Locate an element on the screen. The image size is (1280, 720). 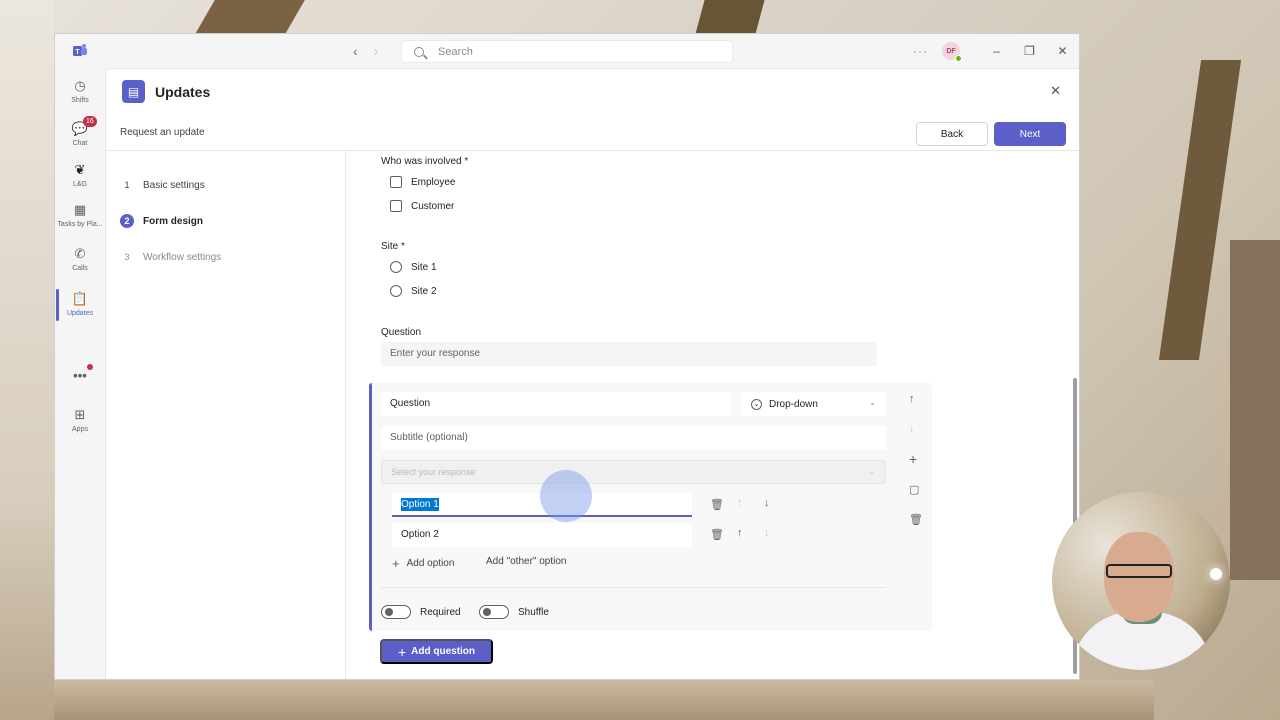
cursor-highlight is located at coordinates (566, 496).